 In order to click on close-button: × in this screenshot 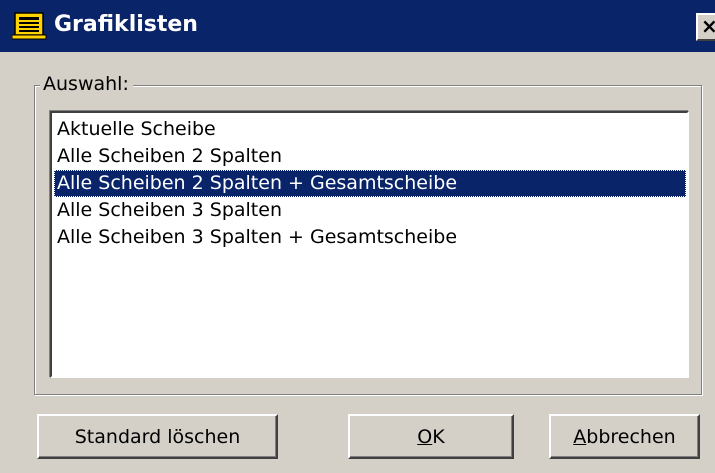, I will do `click(705, 27)`.